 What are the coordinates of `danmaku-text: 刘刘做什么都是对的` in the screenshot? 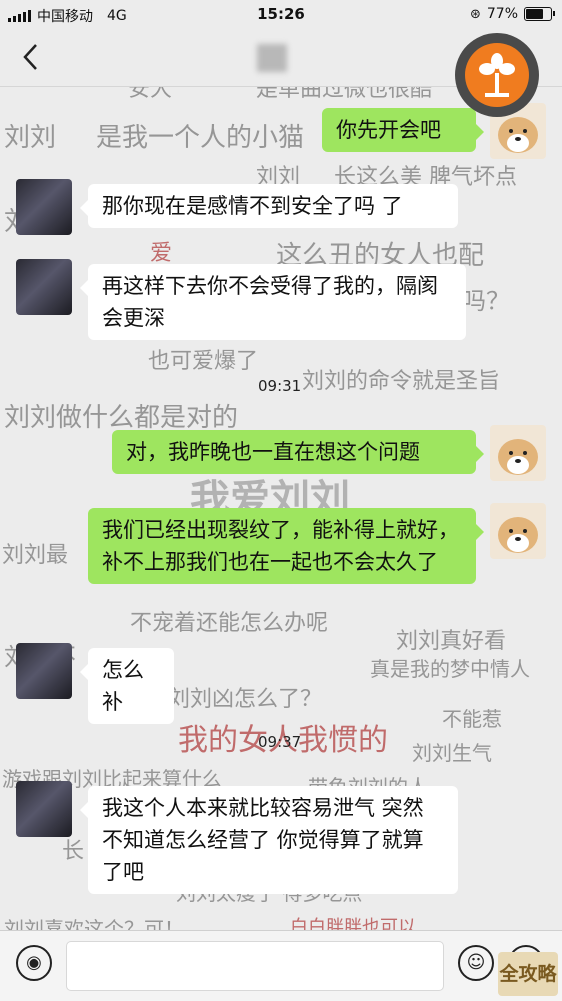 It's located at (121, 418).